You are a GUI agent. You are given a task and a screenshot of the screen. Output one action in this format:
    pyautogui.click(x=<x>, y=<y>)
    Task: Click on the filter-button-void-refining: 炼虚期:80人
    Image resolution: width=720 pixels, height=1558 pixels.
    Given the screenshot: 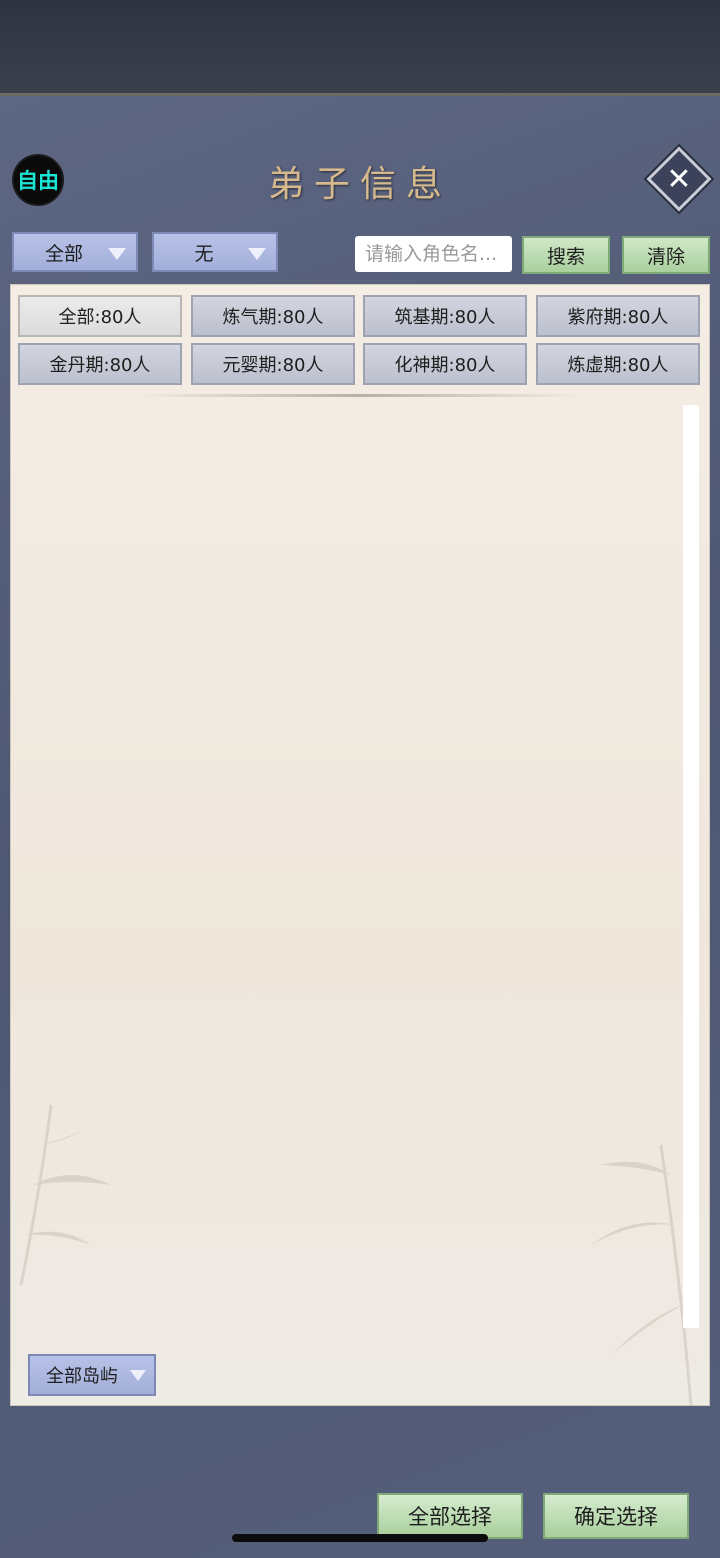 What is the action you would take?
    pyautogui.click(x=618, y=364)
    